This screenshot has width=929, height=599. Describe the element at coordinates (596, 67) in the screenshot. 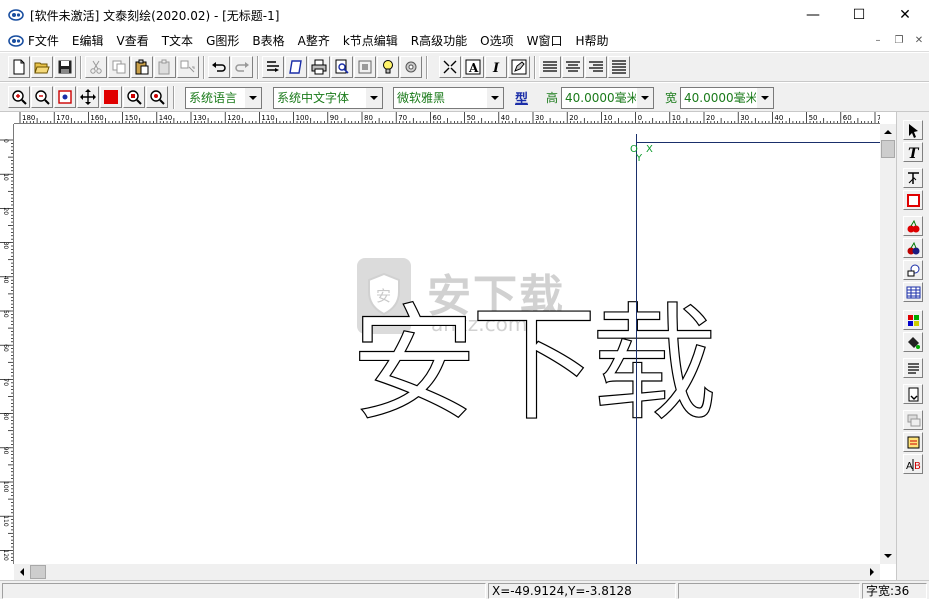

I see `align-right-button` at that location.